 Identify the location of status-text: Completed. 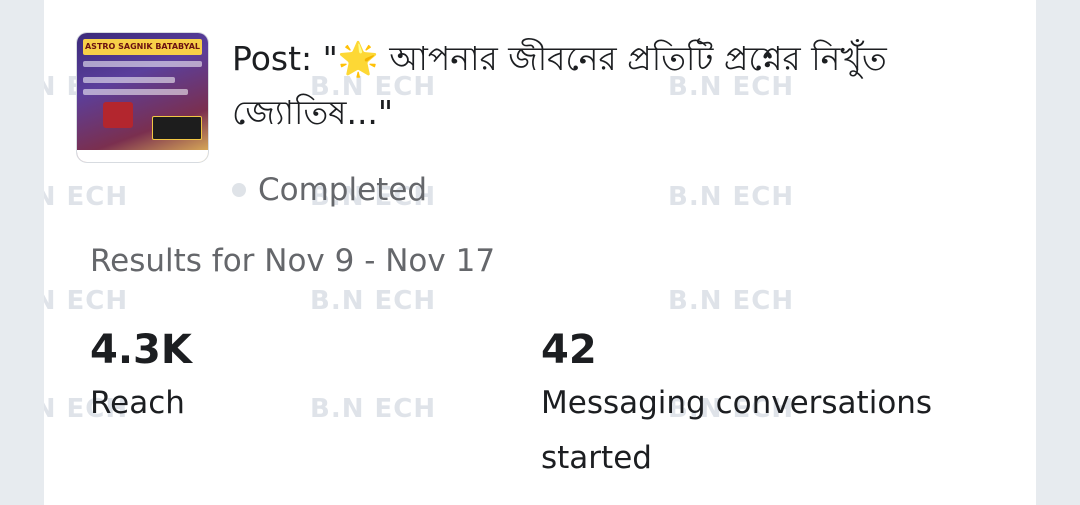
(343, 190).